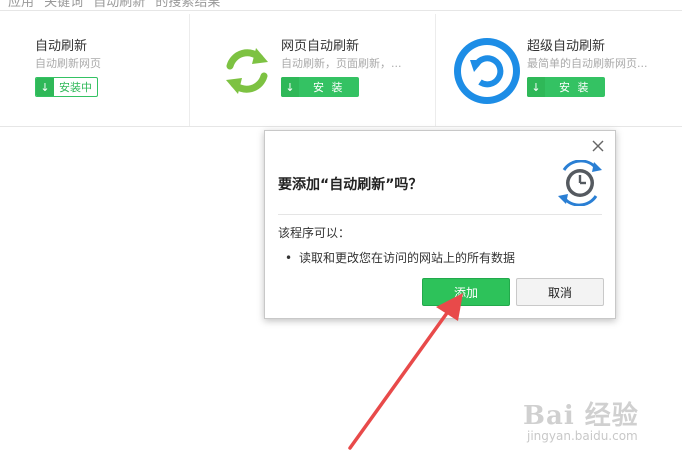  I want to click on card-info: 超级自动刷新 最简单的自动刷新网页... ↓ 安 装, so click(594, 67).